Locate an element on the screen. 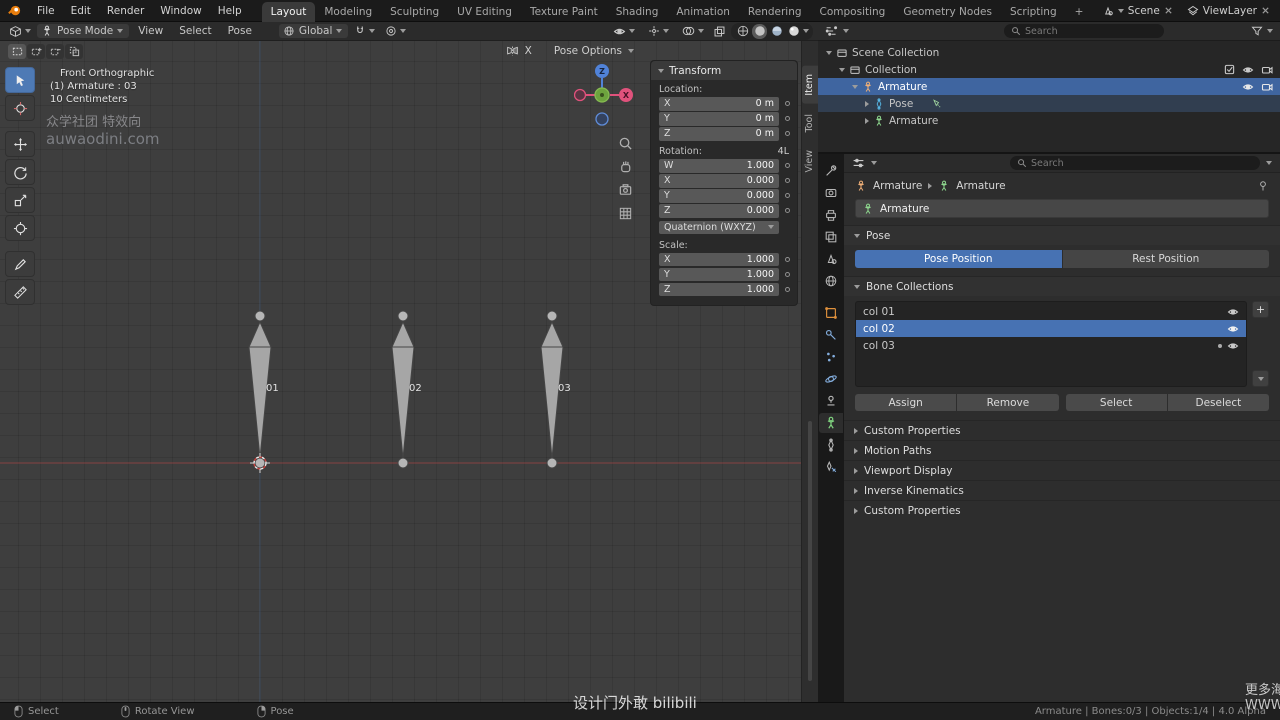  menu-help: Help is located at coordinates (230, 10).